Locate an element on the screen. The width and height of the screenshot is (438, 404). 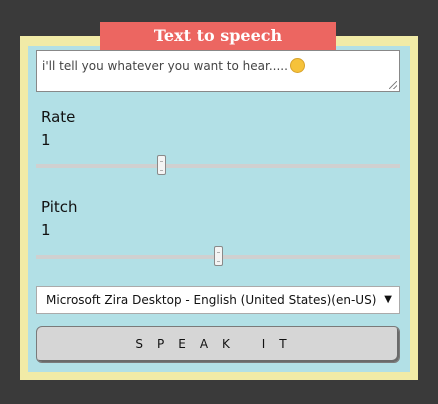
speak-button: SPEAK IT is located at coordinates (218, 344).